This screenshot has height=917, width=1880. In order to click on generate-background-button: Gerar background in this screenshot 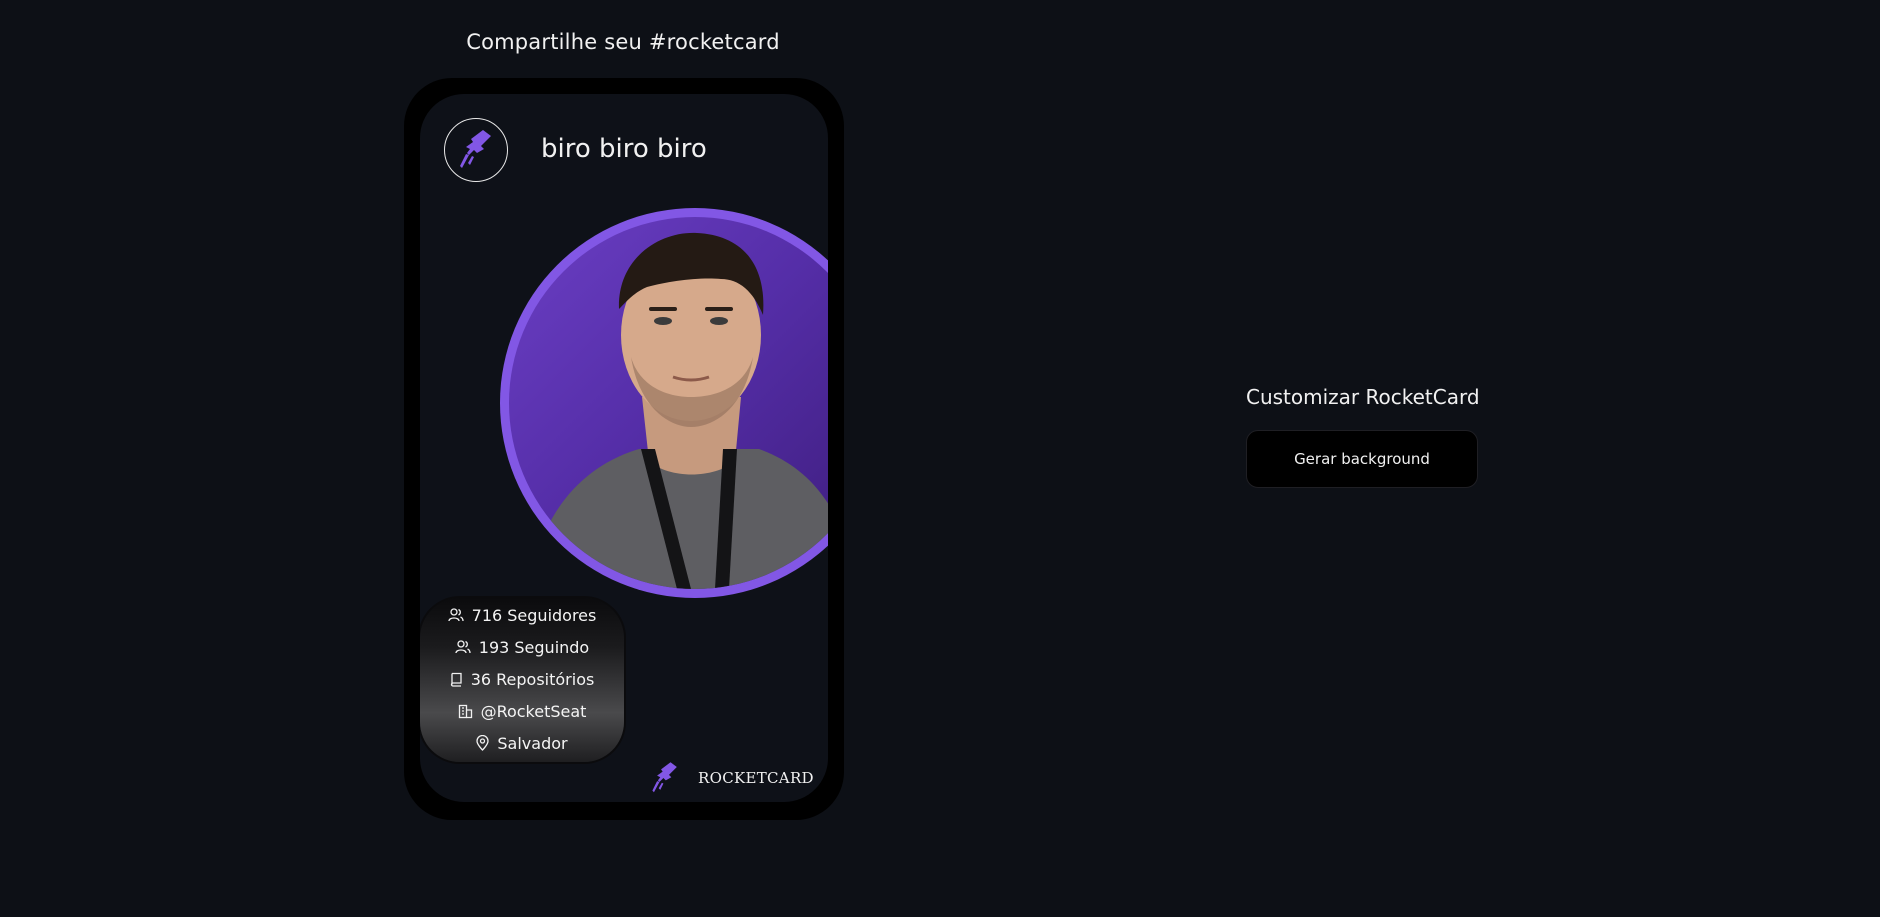, I will do `click(1362, 459)`.